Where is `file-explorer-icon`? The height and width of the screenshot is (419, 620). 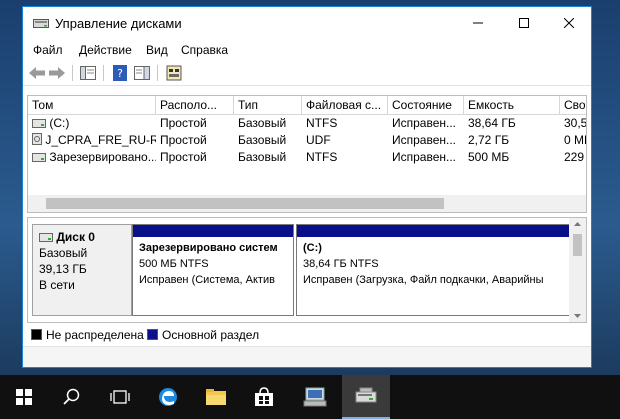
file-explorer-icon is located at coordinates (216, 397).